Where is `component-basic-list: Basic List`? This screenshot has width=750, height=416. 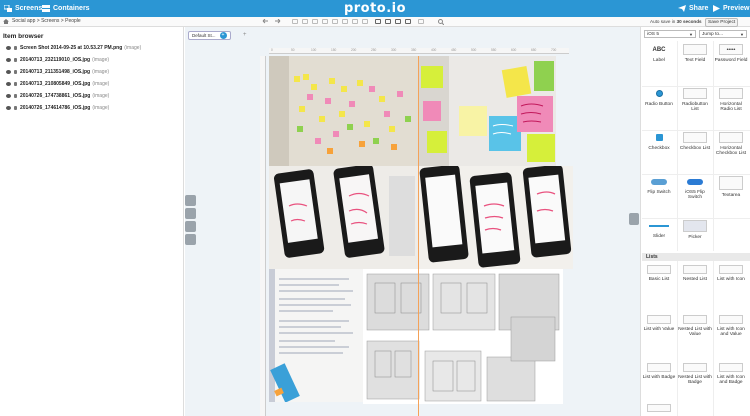
component-basic-list: Basic List is located at coordinates (659, 284).